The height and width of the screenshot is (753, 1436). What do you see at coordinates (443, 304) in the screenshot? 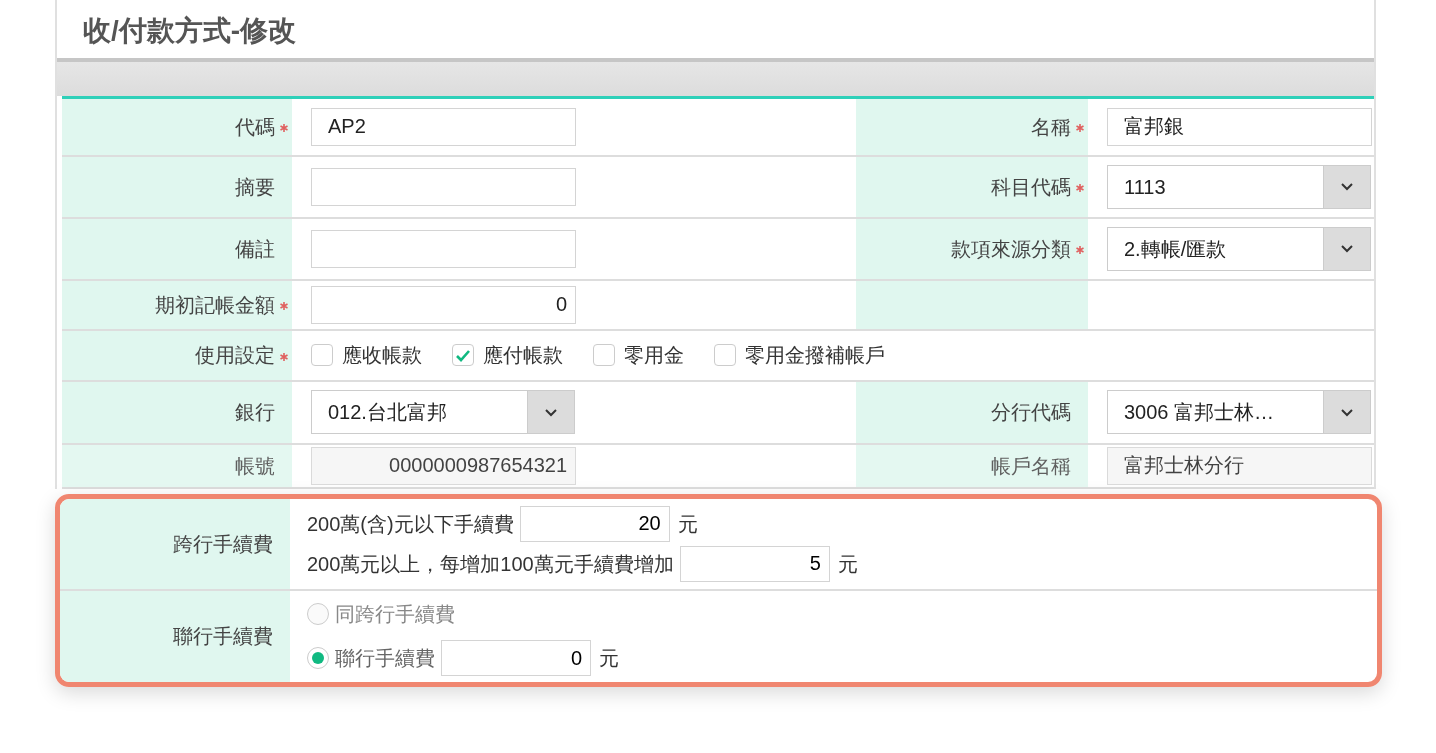
I see `text-field: 0` at bounding box center [443, 304].